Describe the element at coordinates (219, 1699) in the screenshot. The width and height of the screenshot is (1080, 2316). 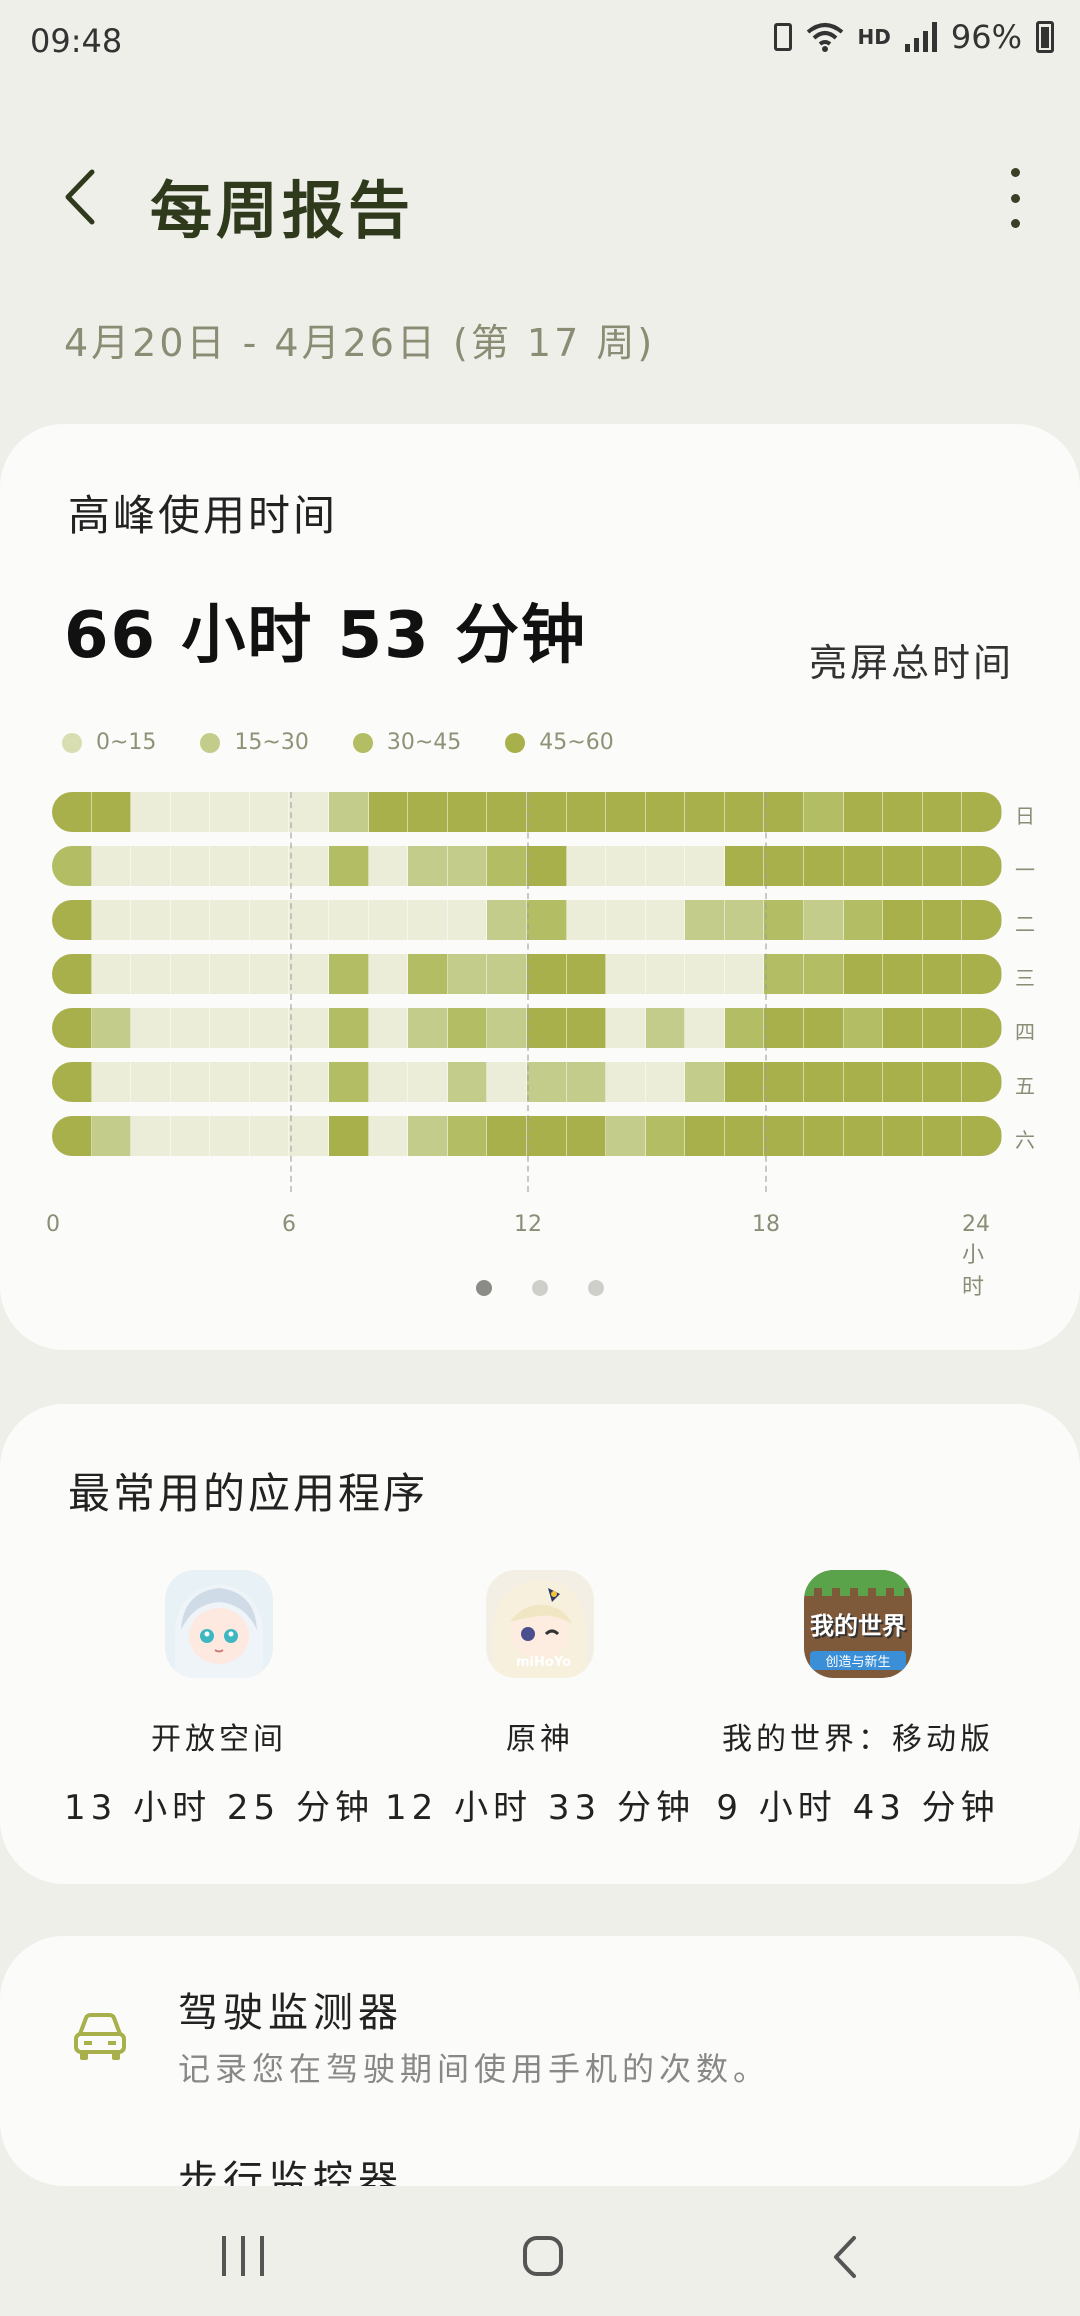
I see `app-item-open-space: 开放空间 13 小时 25 分钟` at that location.